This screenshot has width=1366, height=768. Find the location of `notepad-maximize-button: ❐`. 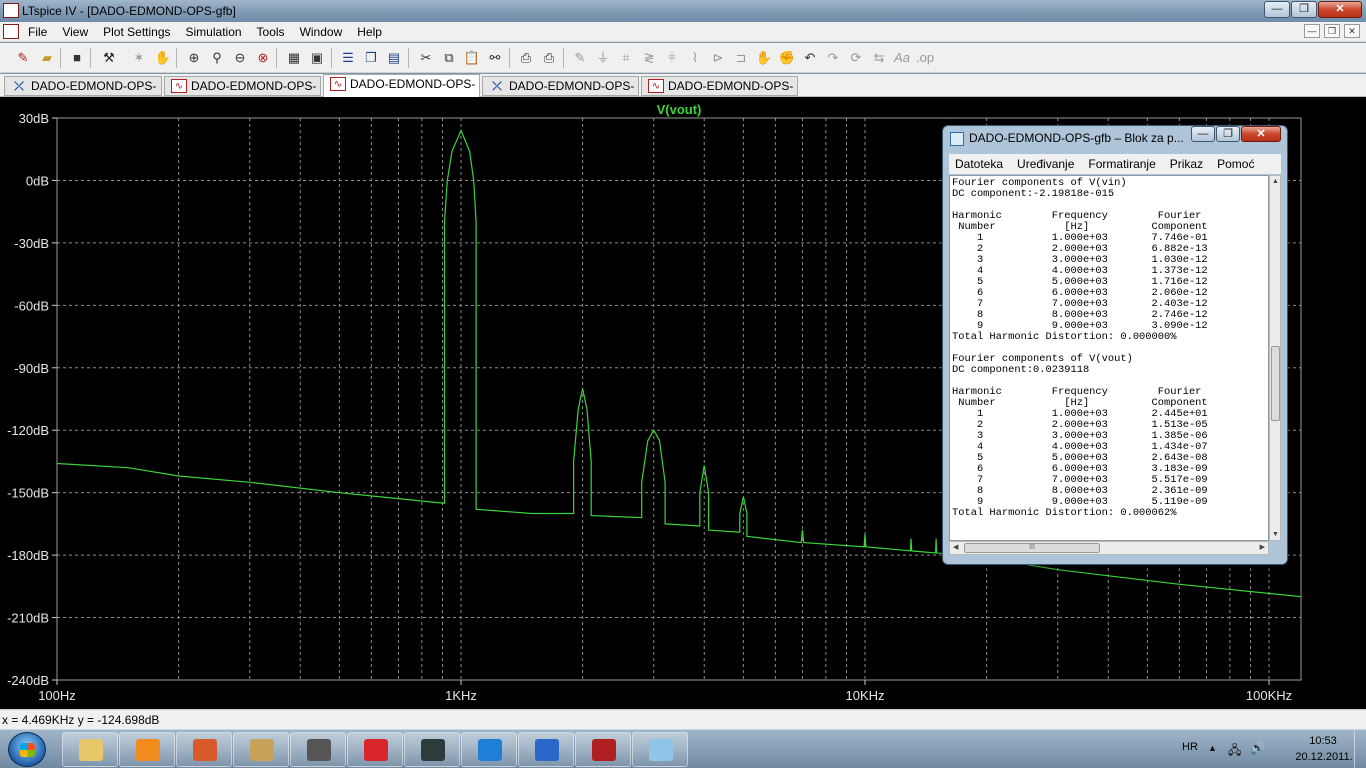

notepad-maximize-button: ❐ is located at coordinates (1228, 134).